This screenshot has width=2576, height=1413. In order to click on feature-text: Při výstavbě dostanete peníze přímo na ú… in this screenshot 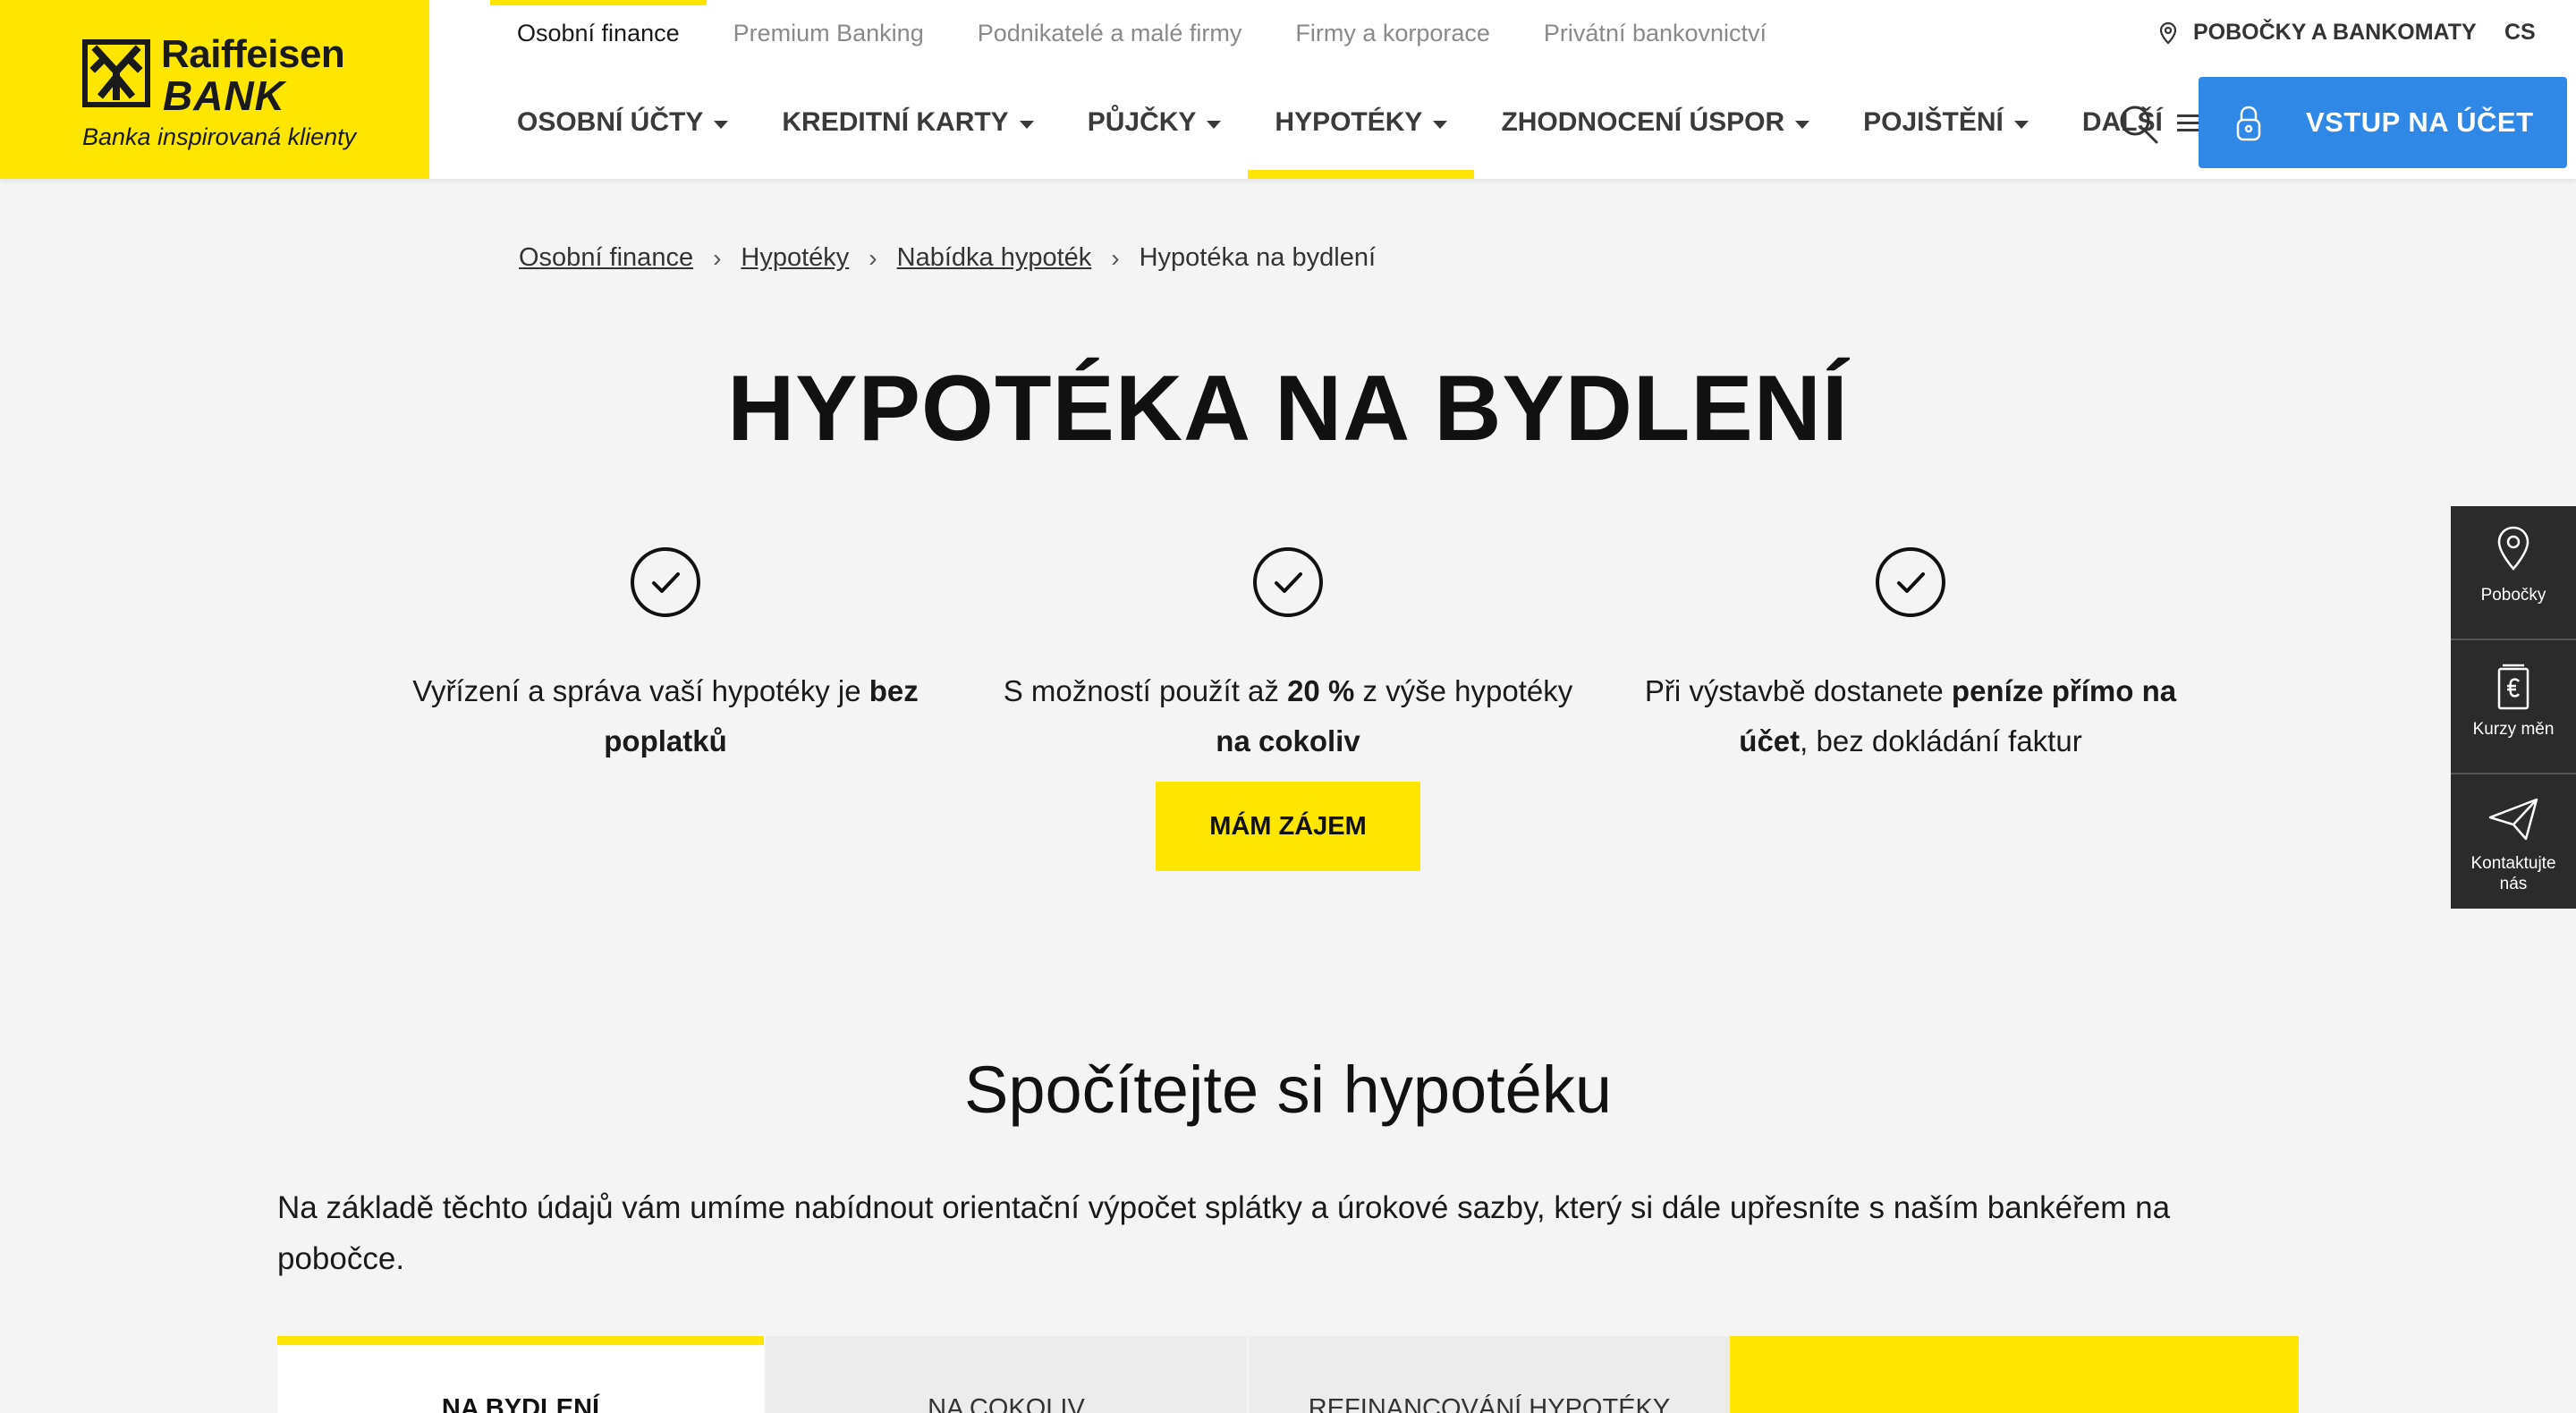, I will do `click(1910, 716)`.